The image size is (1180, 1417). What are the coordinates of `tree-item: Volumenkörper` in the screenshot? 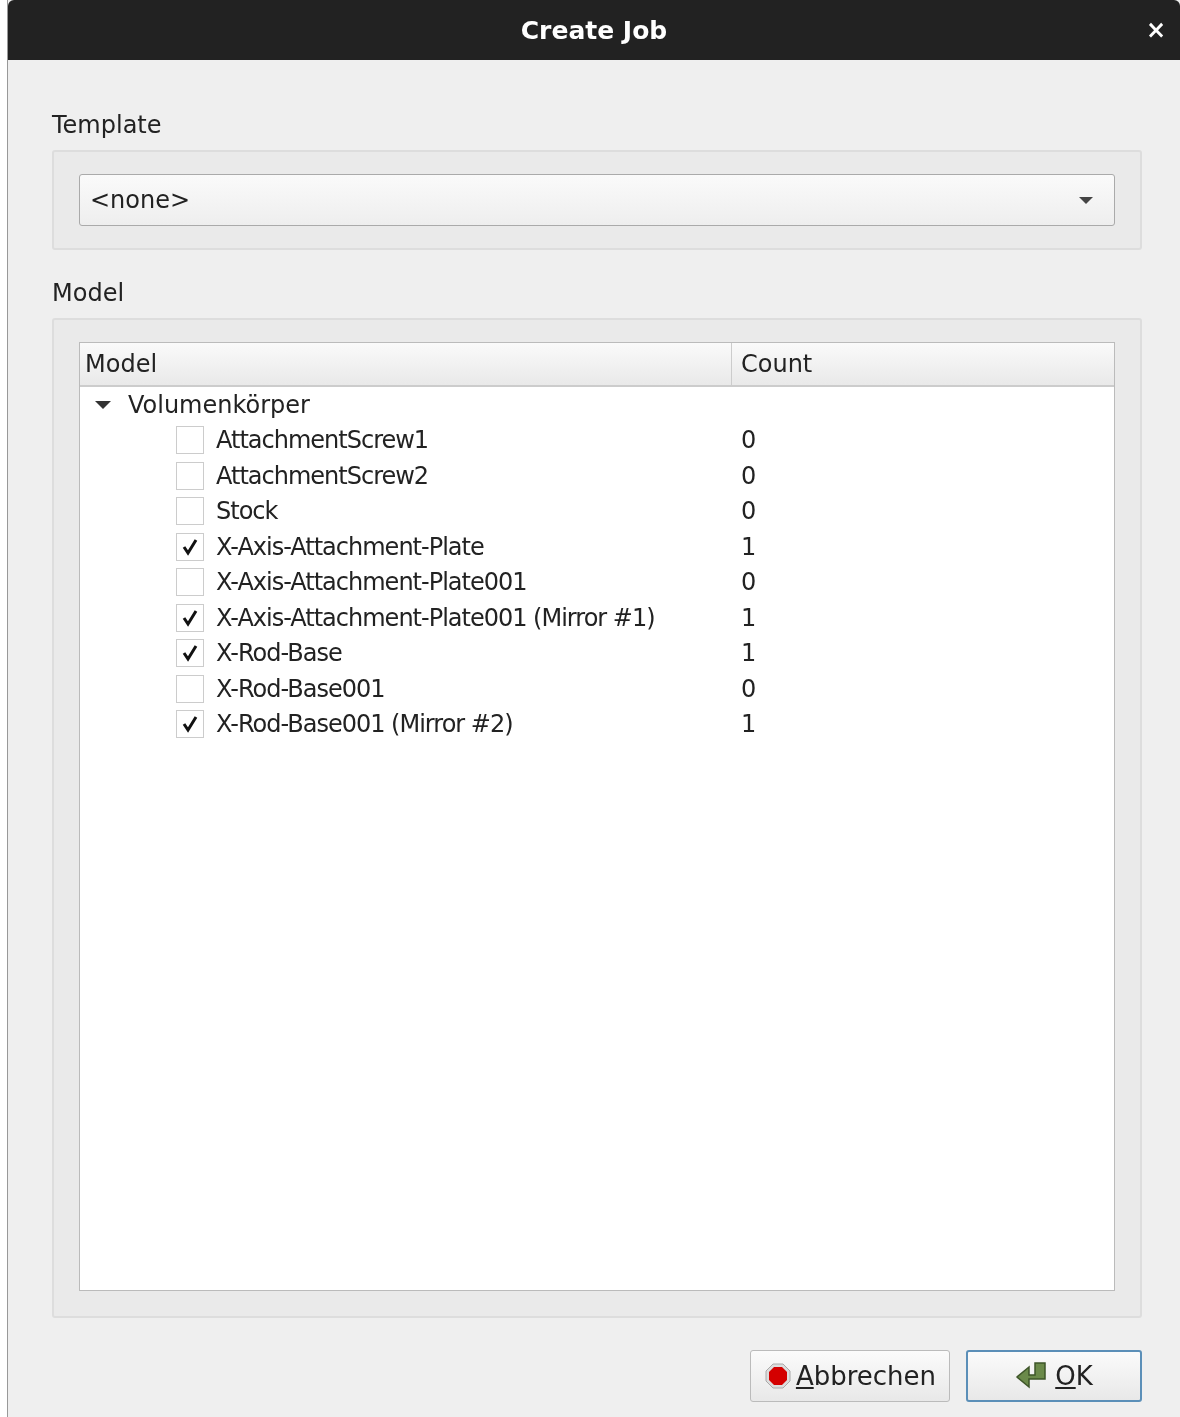 It's located at (219, 404).